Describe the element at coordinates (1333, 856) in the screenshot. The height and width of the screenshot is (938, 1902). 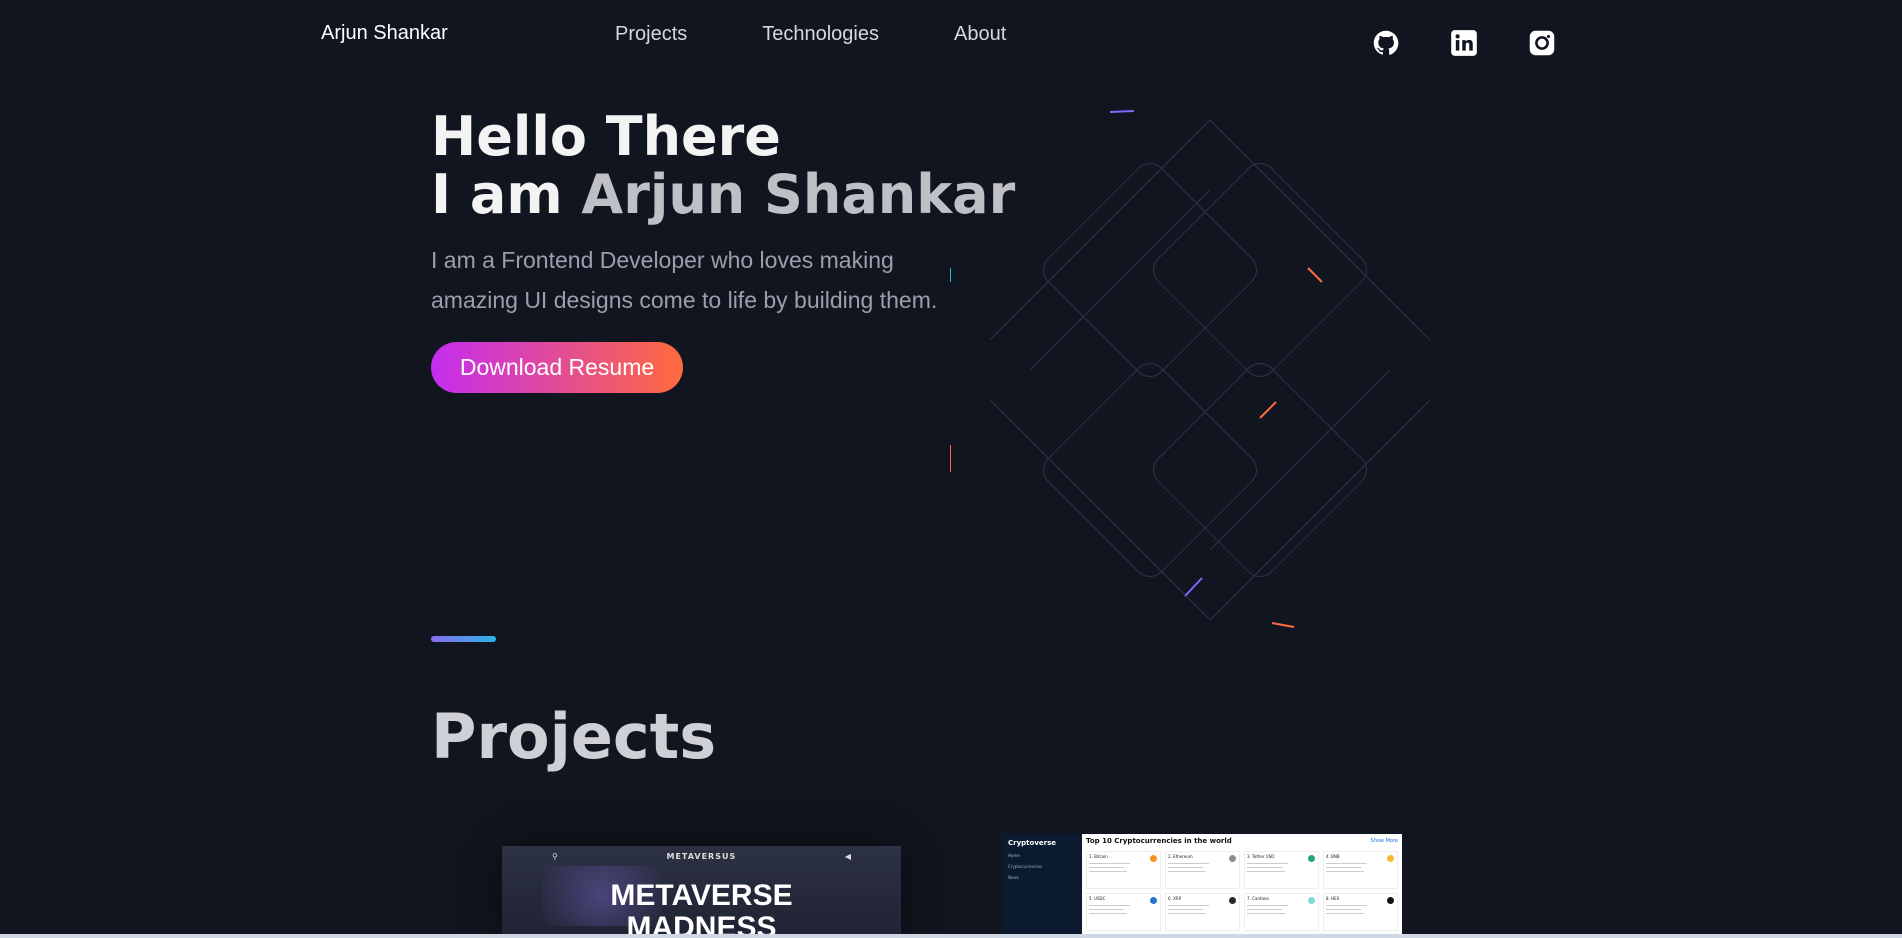
I see `coin-name: 4. BNB` at that location.